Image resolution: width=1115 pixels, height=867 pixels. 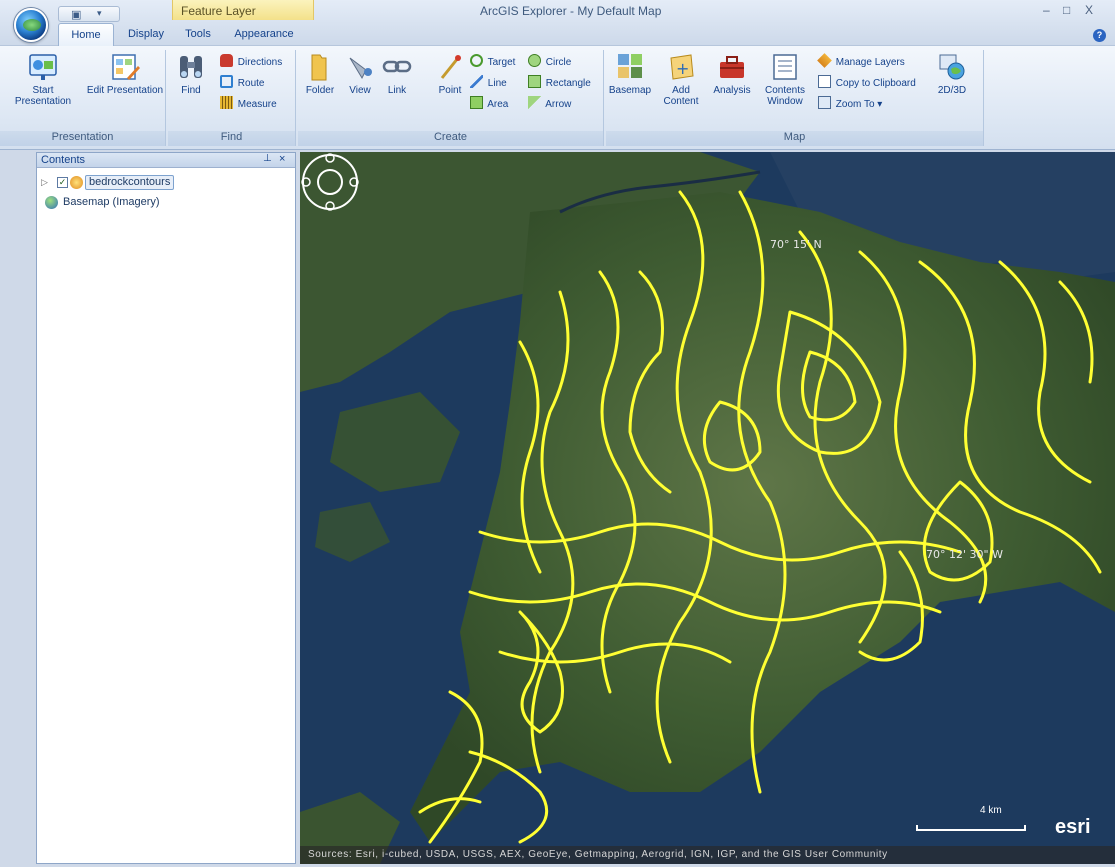 What do you see at coordinates (534, 81) in the screenshot?
I see `rectangle-icon` at bounding box center [534, 81].